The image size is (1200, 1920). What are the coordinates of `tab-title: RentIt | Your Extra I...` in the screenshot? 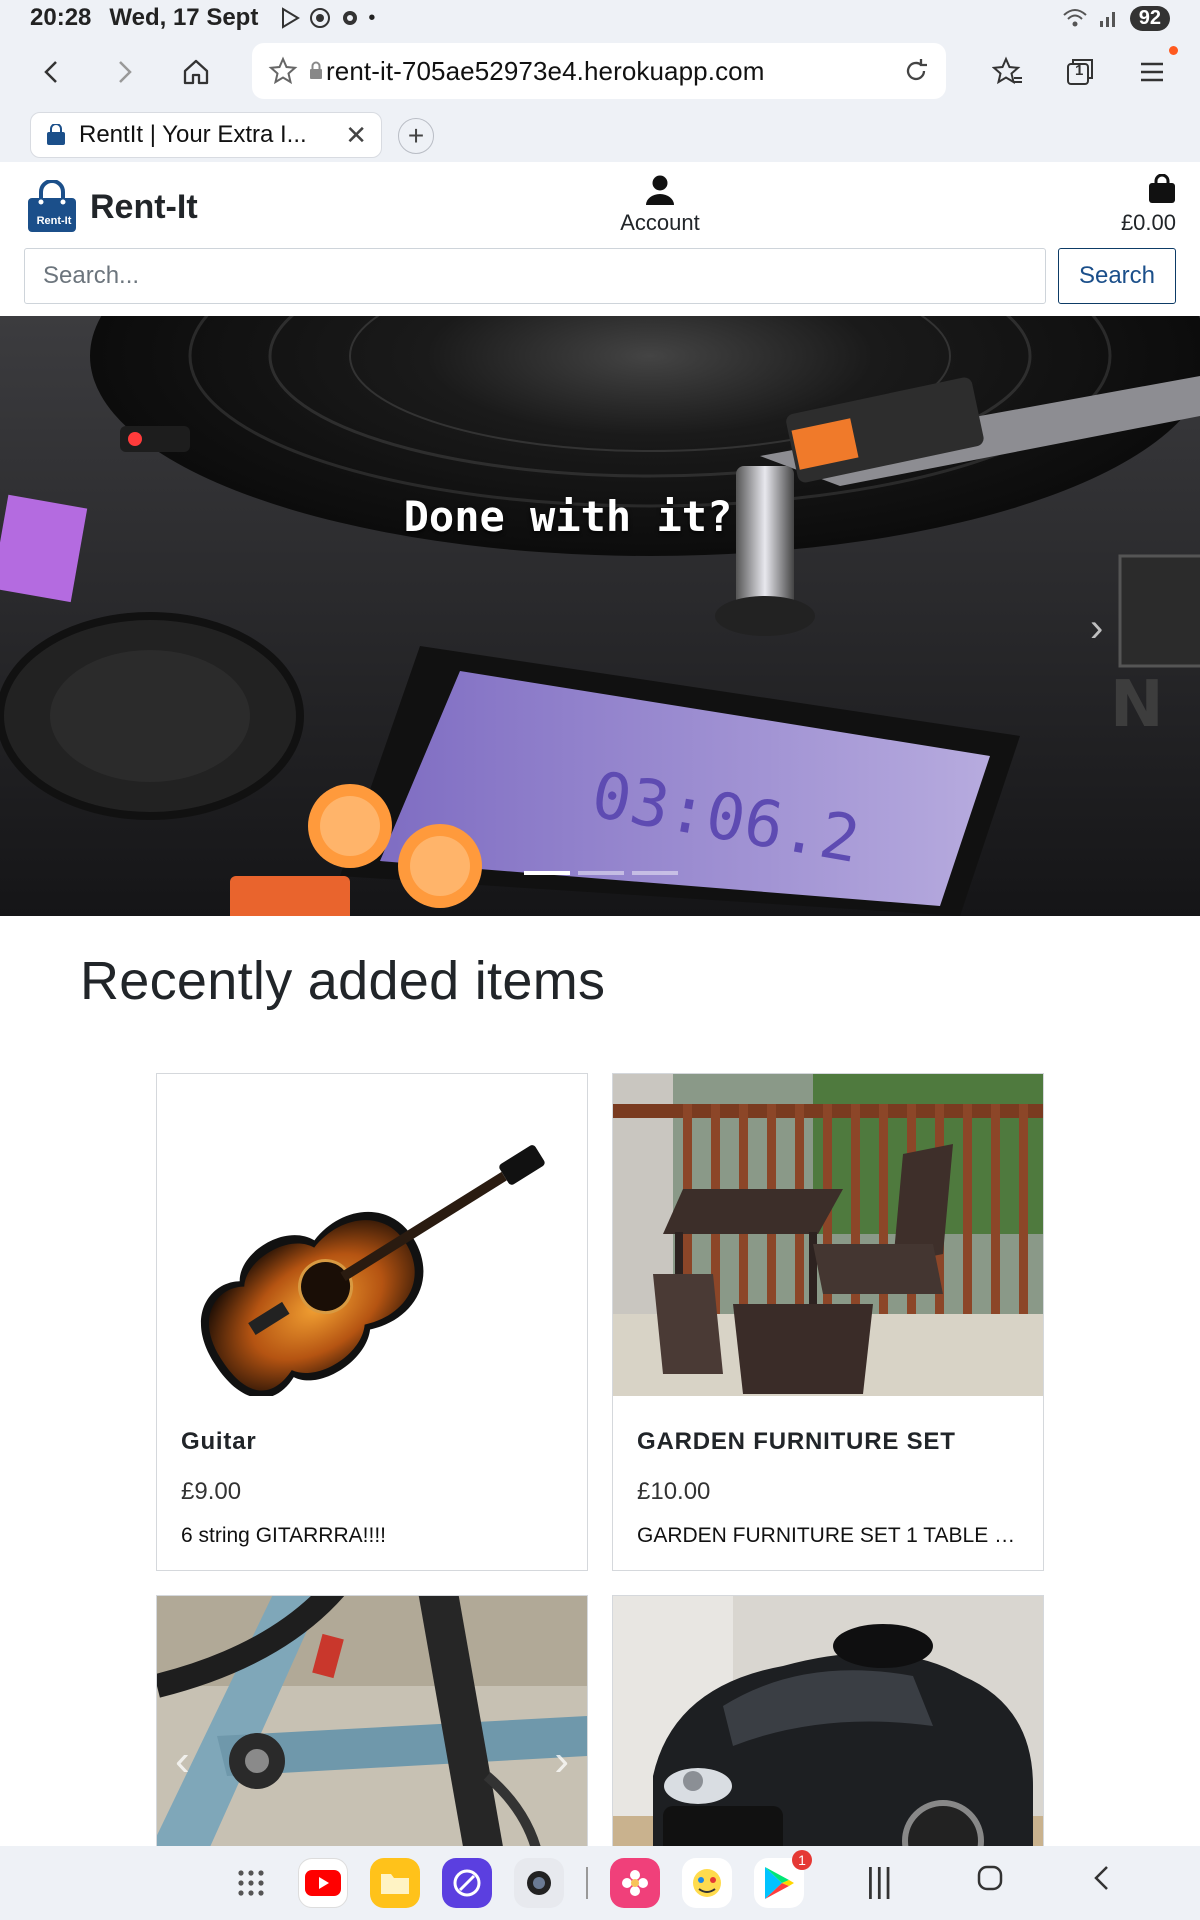 It's located at (193, 134).